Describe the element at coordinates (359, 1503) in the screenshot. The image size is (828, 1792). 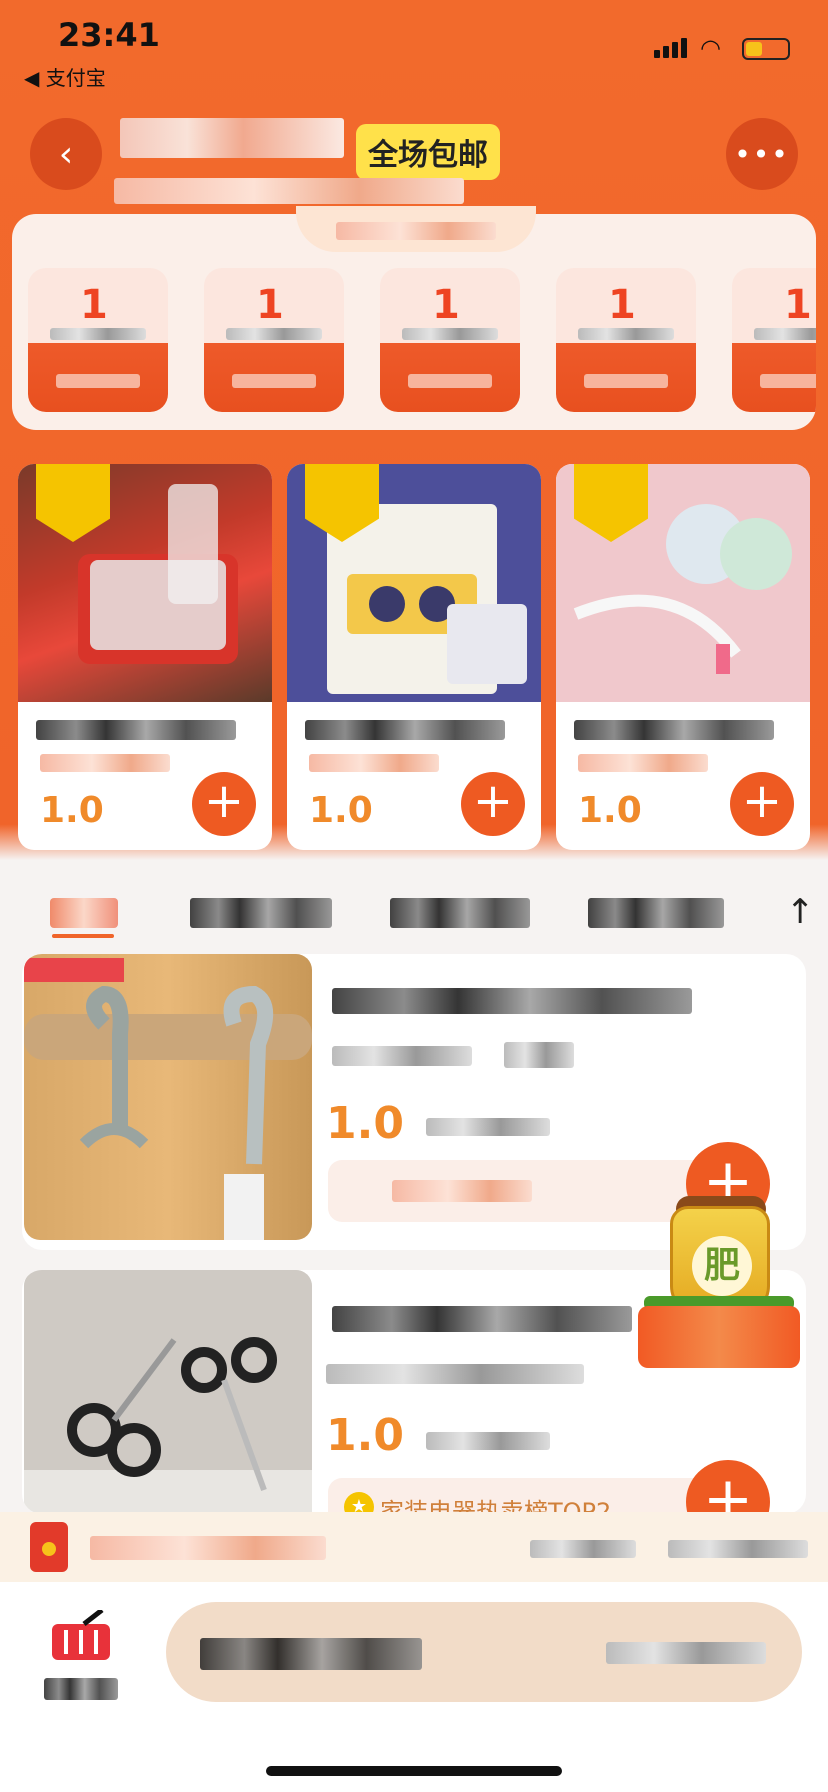
I see `star-icon: ★` at that location.